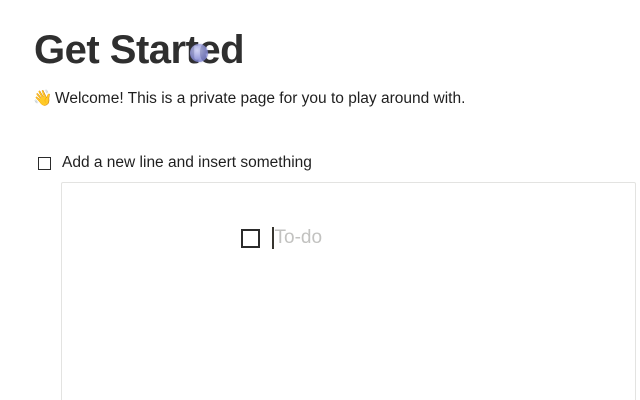 The width and height of the screenshot is (640, 400). Describe the element at coordinates (187, 163) in the screenshot. I see `todo-label: Add a new line and insert something` at that location.